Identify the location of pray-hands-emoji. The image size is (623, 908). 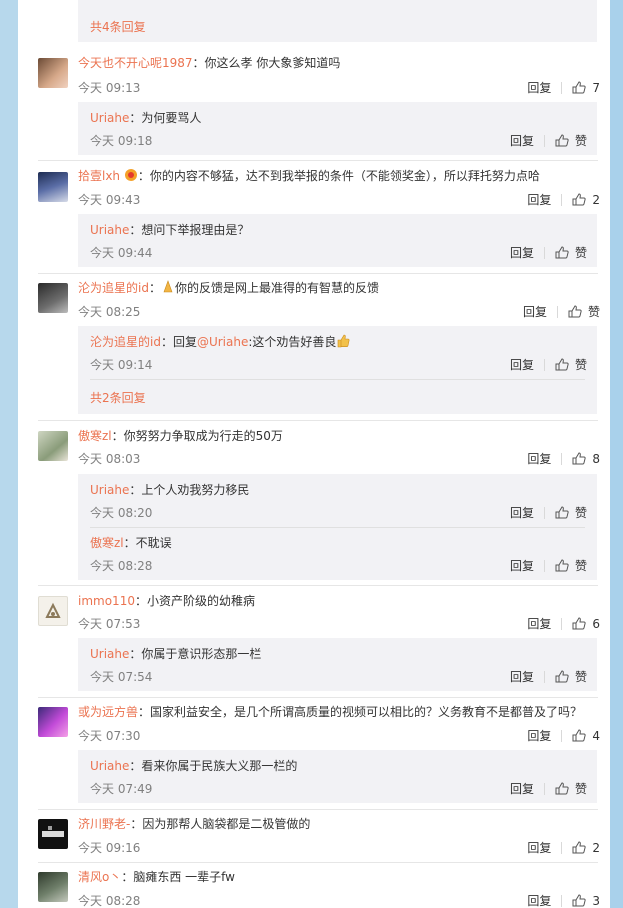
(168, 286).